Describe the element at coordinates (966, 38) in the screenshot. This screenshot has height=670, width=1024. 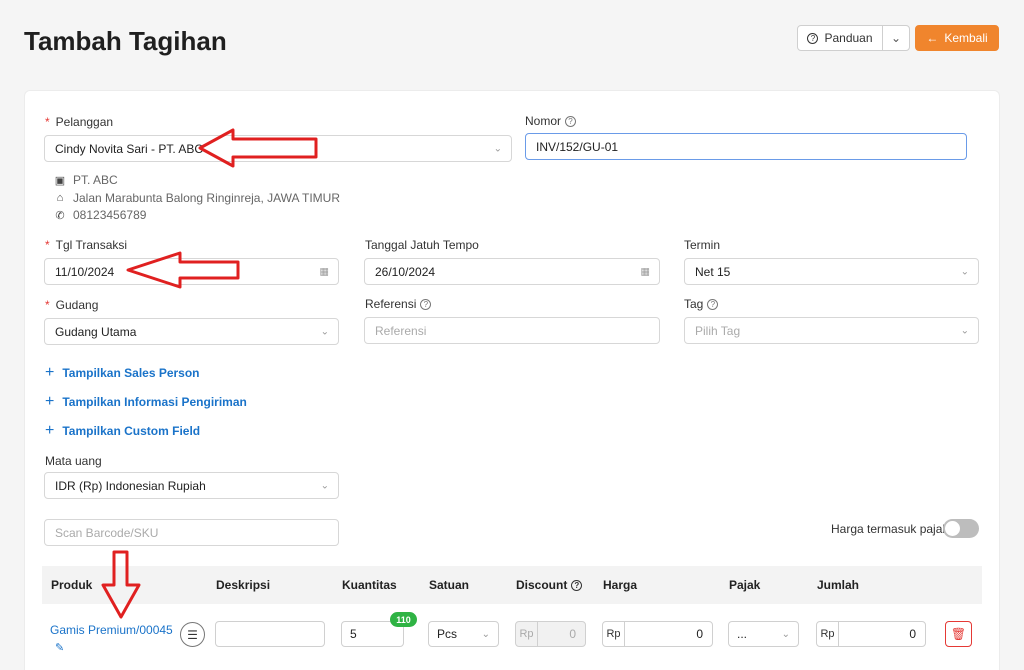
I see `kembali-label: Kembali` at that location.